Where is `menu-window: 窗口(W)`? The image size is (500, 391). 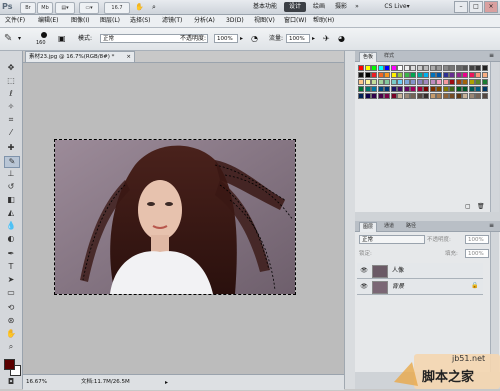
menu-window: 窗口(W) is located at coordinates (295, 21).